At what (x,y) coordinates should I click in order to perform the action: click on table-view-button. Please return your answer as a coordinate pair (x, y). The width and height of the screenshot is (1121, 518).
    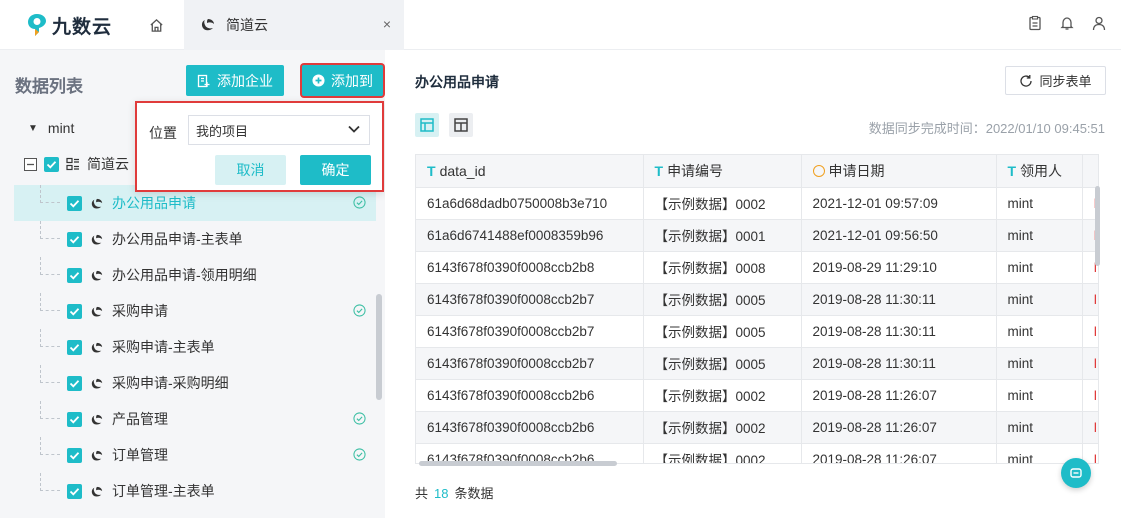
    Looking at the image, I should click on (427, 125).